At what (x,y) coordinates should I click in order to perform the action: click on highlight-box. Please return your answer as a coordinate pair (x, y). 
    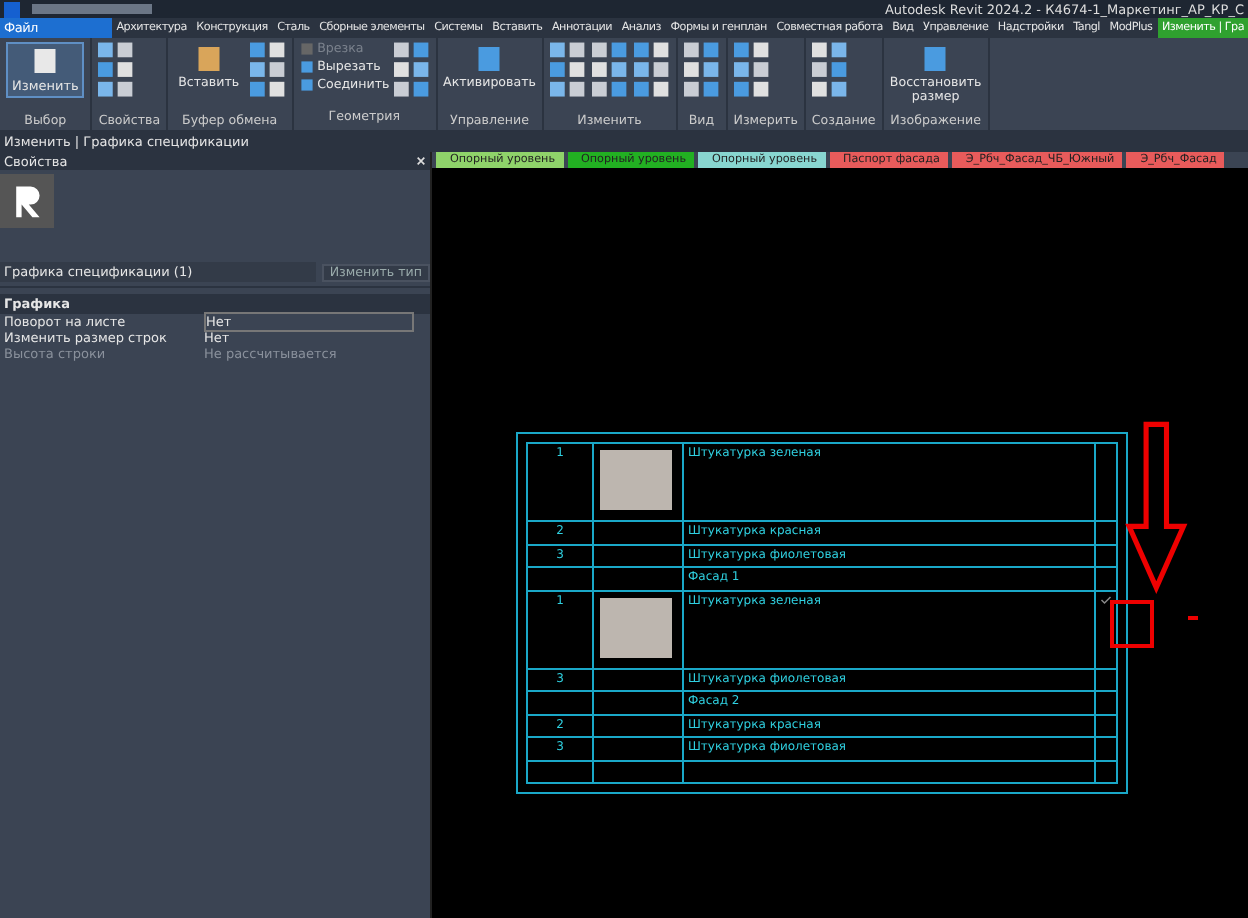
    Looking at the image, I should click on (1132, 624).